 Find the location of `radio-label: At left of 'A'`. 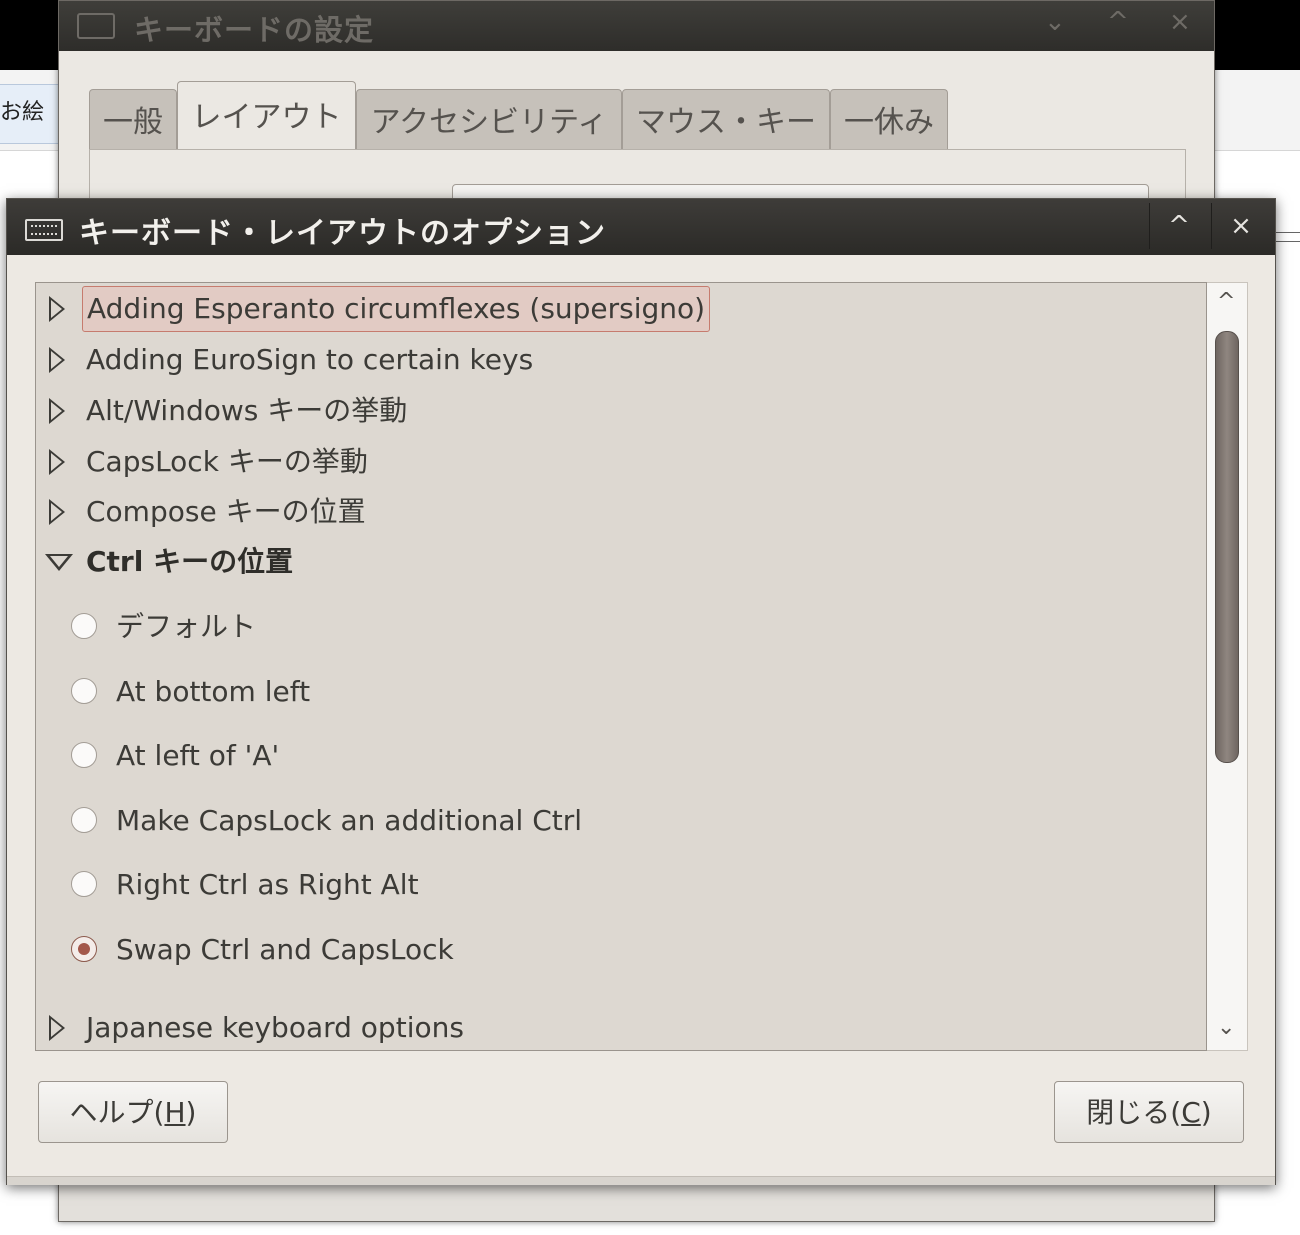

radio-label: At left of 'A' is located at coordinates (198, 755).